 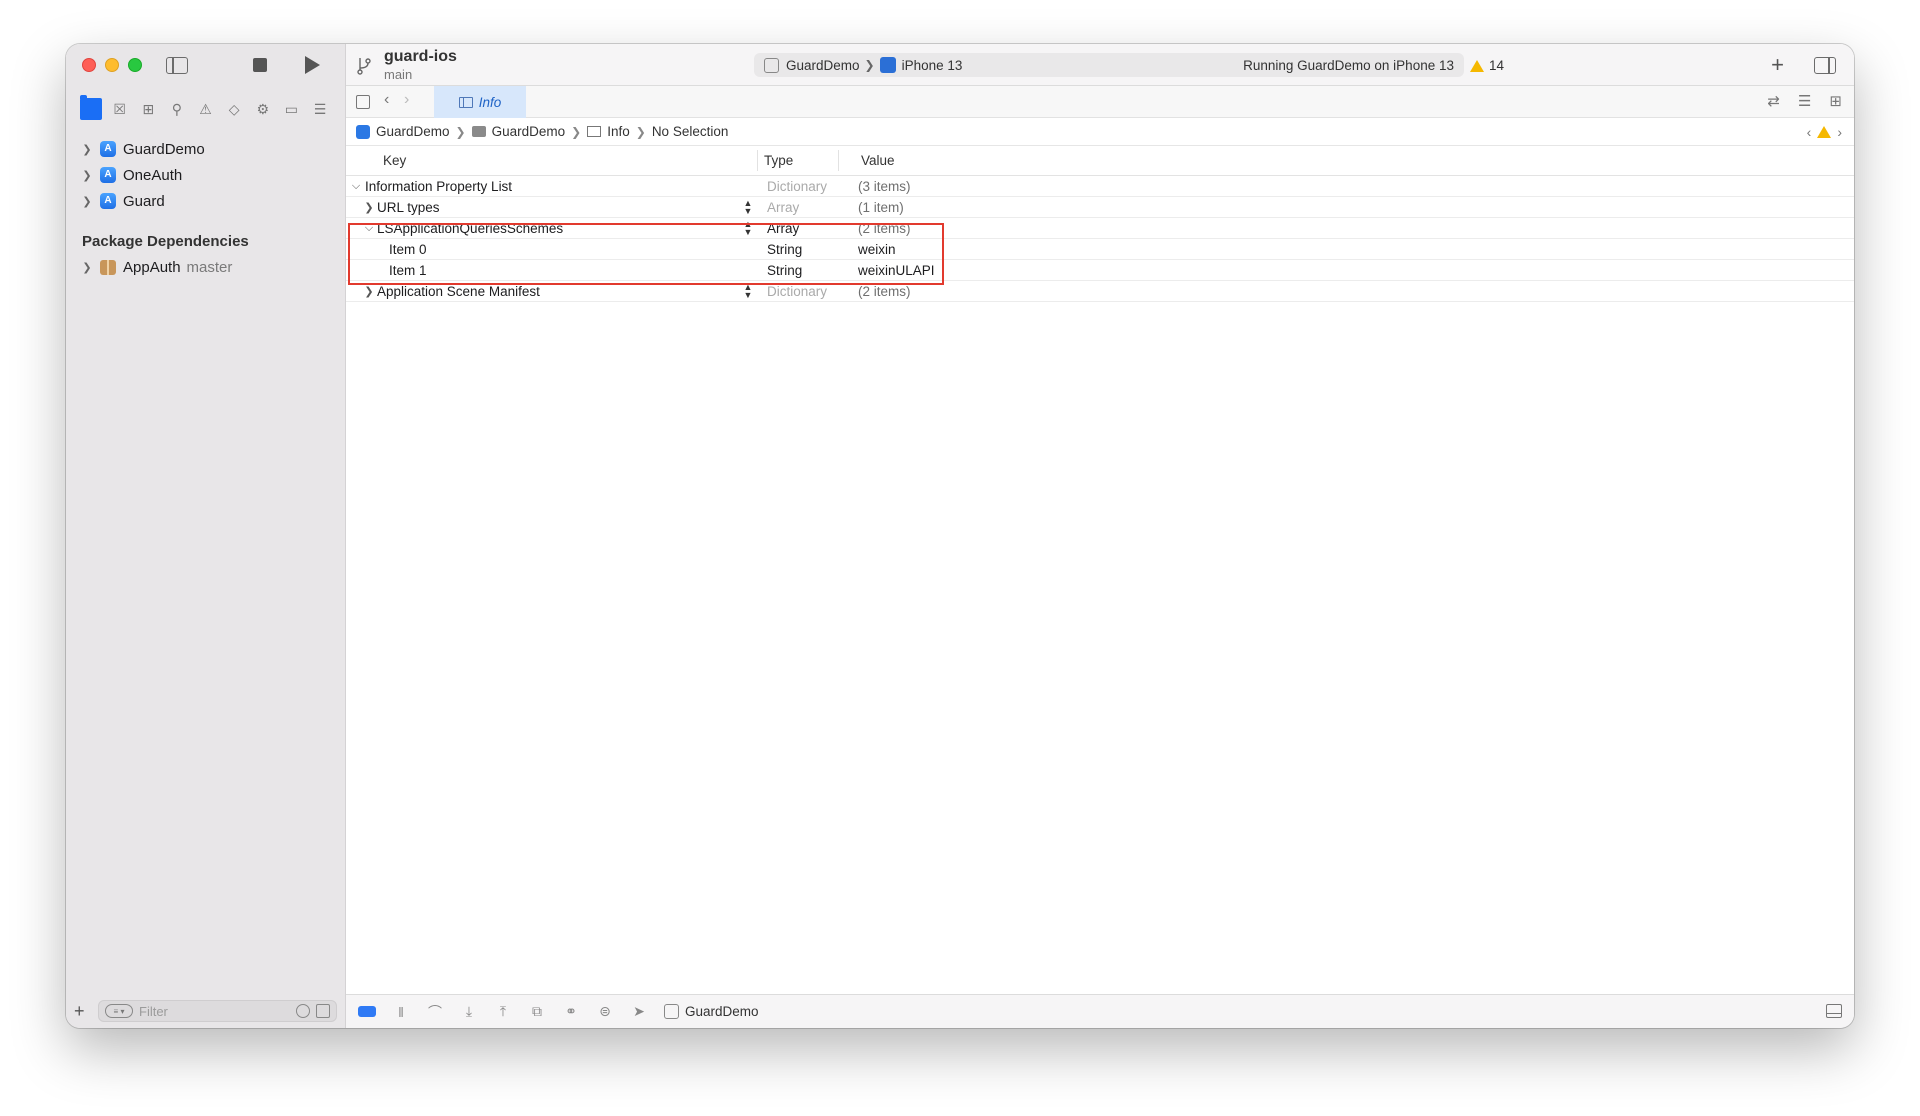 I want to click on tree-item-oneauth: ❯ OneAuth, so click(x=205, y=175).